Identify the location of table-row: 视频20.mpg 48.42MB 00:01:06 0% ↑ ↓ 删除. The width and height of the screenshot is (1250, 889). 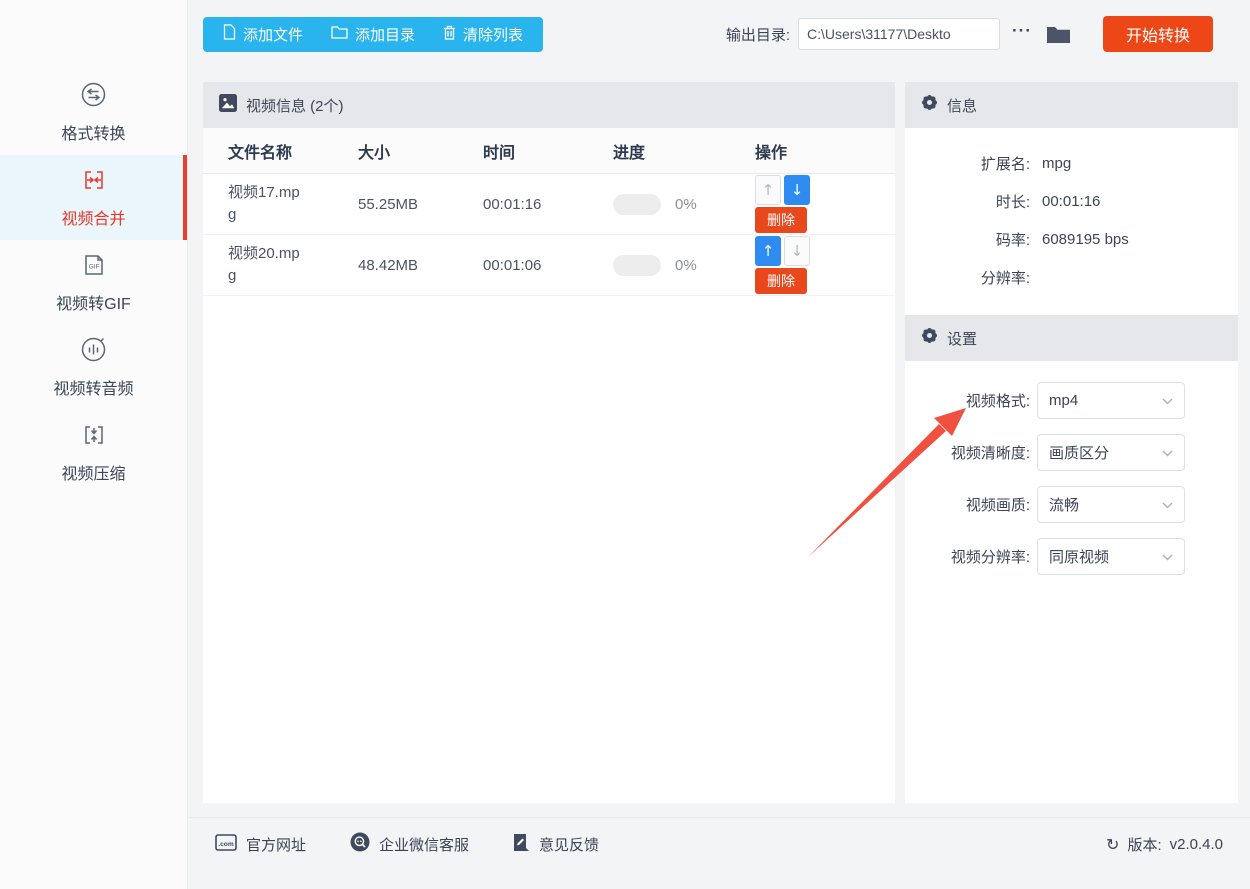
(549, 265).